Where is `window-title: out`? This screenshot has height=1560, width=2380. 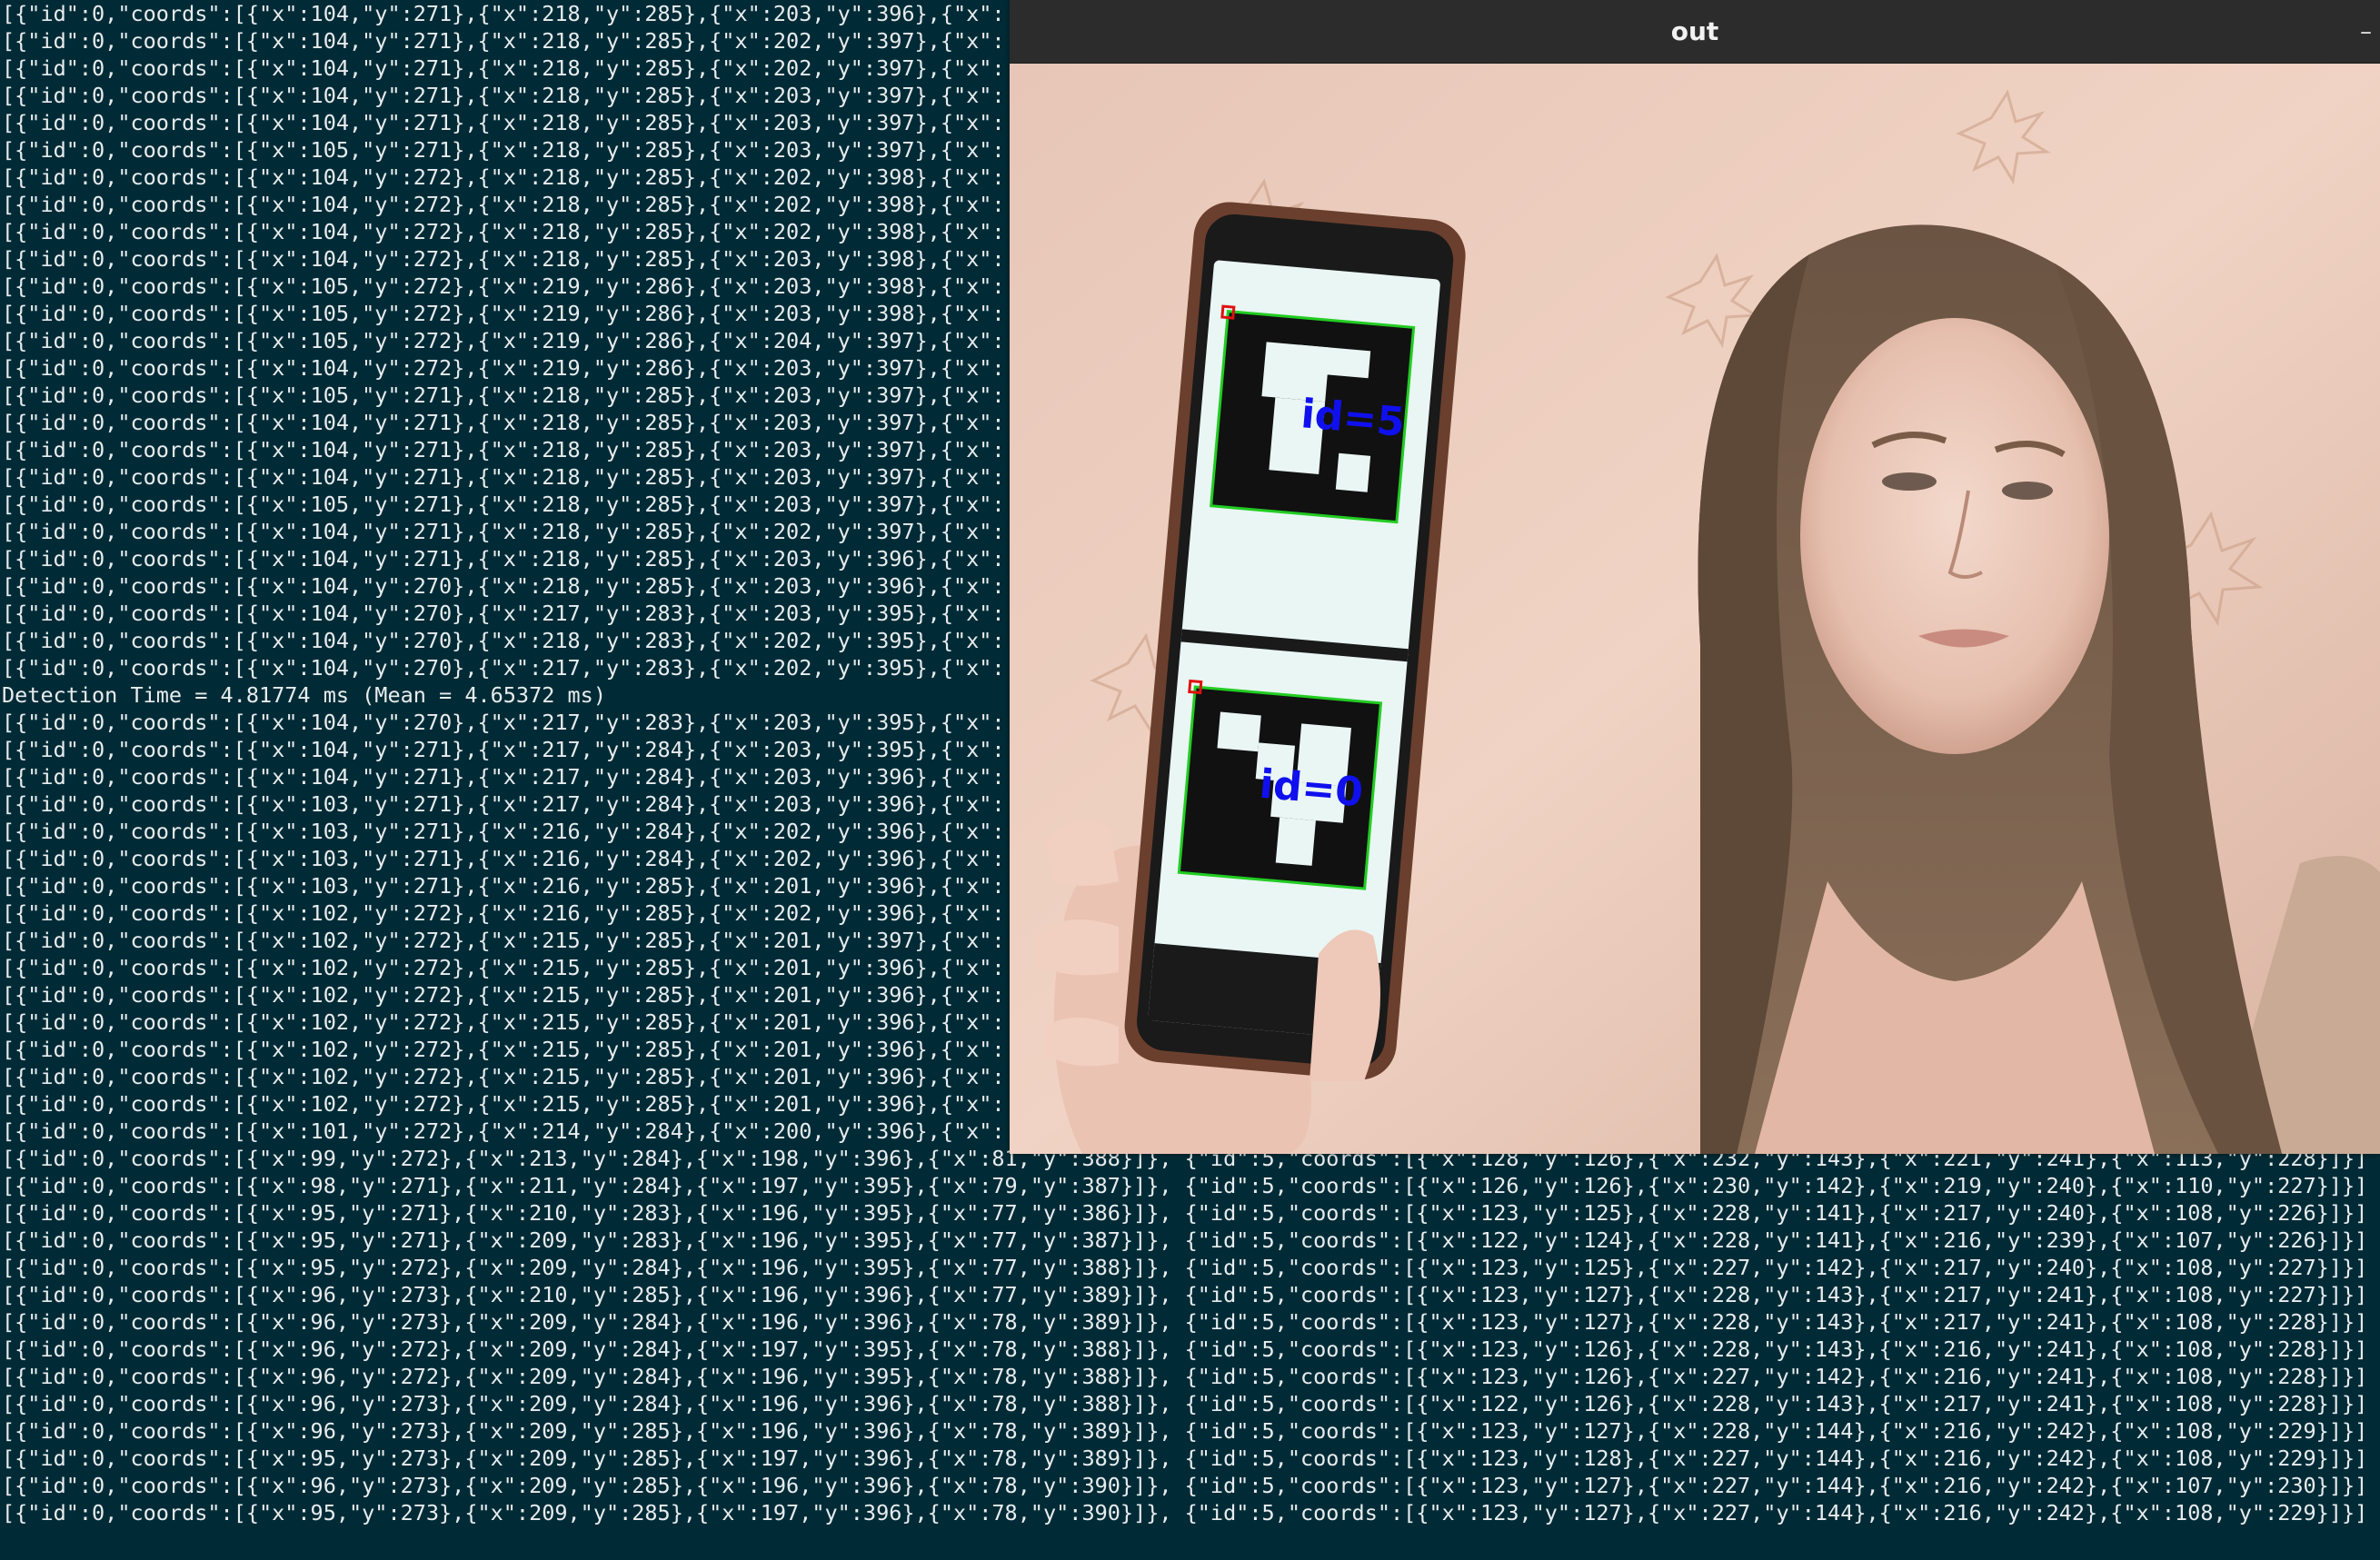 window-title: out is located at coordinates (1694, 31).